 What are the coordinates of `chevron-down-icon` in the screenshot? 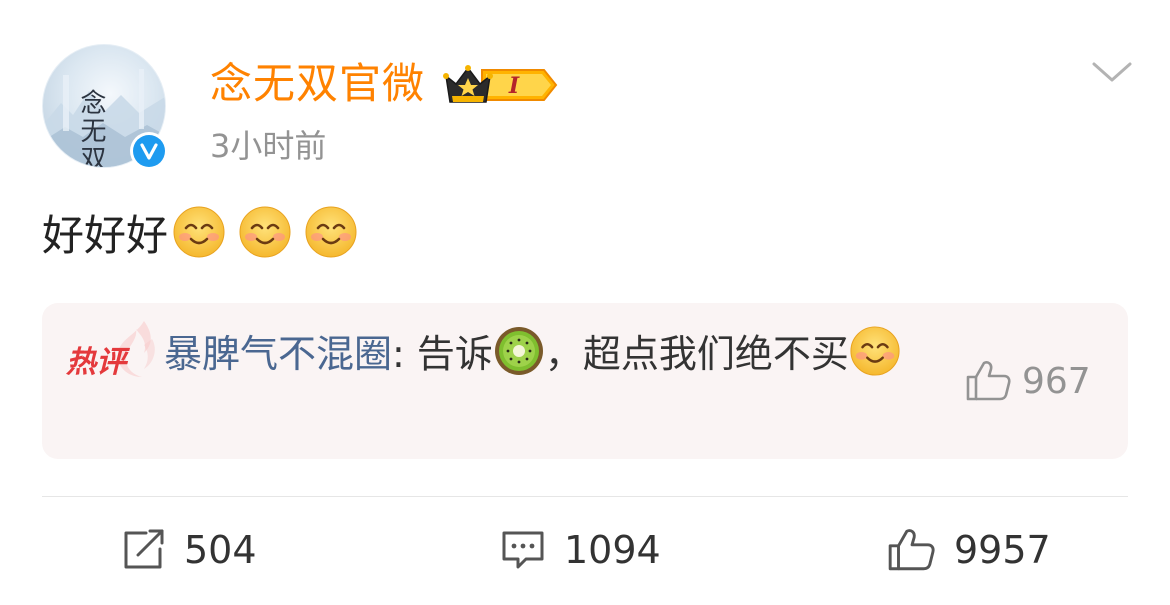 It's located at (1112, 72).